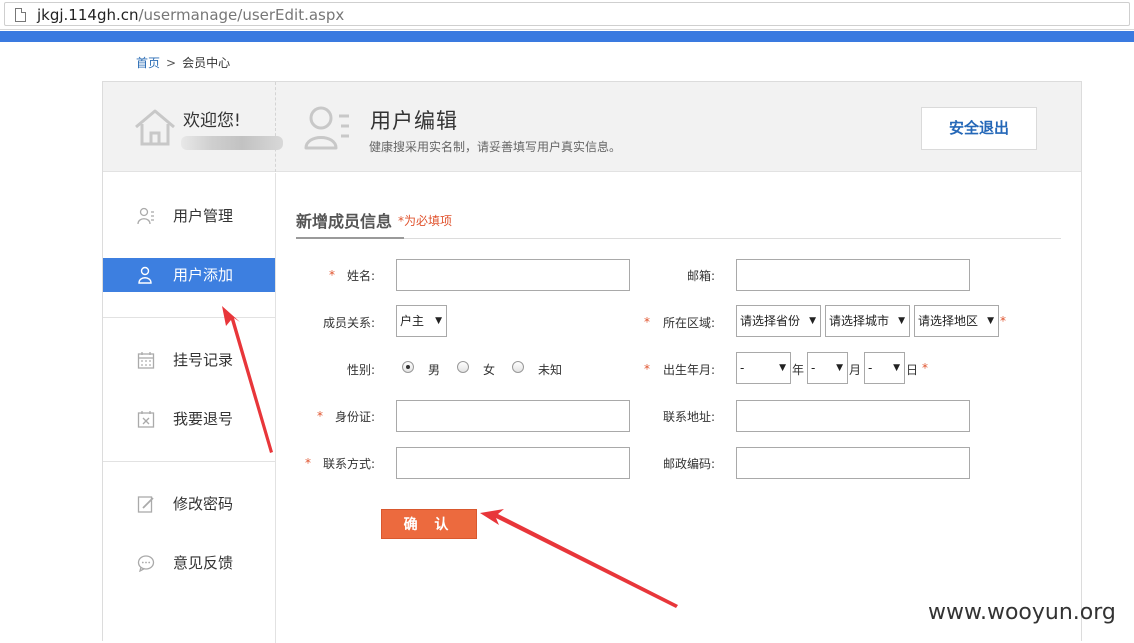 The height and width of the screenshot is (643, 1134). I want to click on year-unit: 年, so click(798, 370).